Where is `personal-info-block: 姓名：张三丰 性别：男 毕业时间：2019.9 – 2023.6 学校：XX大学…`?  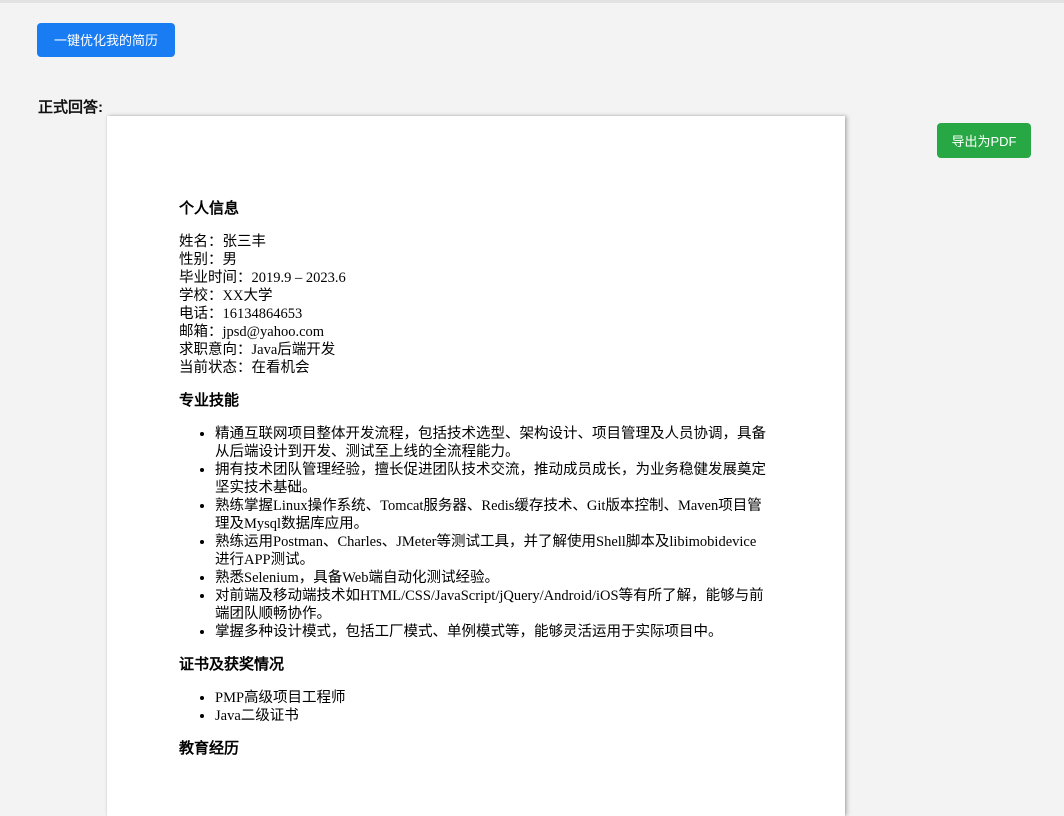
personal-info-block: 姓名：张三丰 性别：男 毕业时间：2019.9 – 2023.6 学校：XX大学… is located at coordinates (479, 305).